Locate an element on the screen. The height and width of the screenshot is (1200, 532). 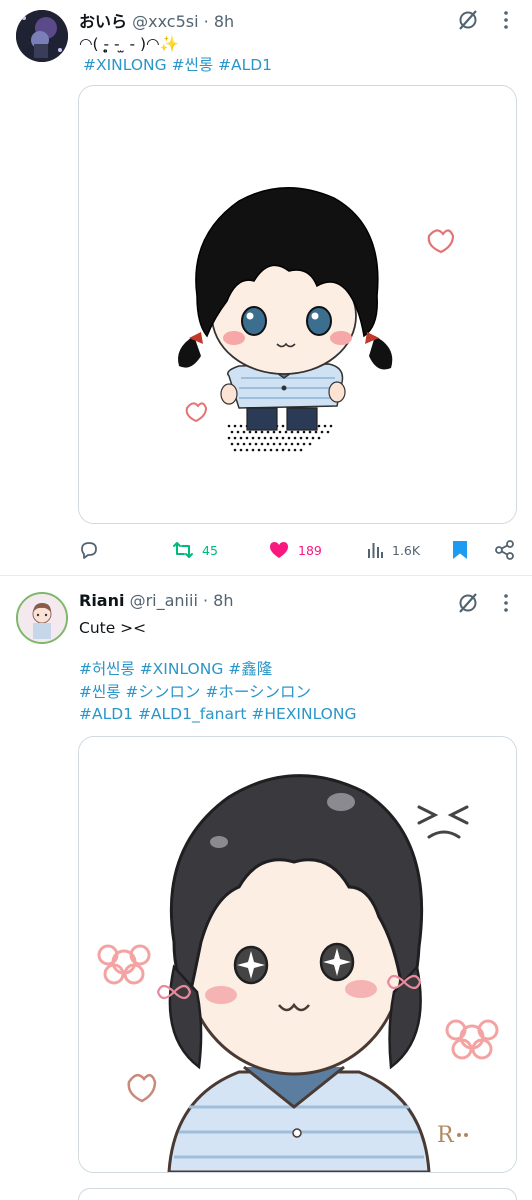
display-name: Riani is located at coordinates (101, 600).